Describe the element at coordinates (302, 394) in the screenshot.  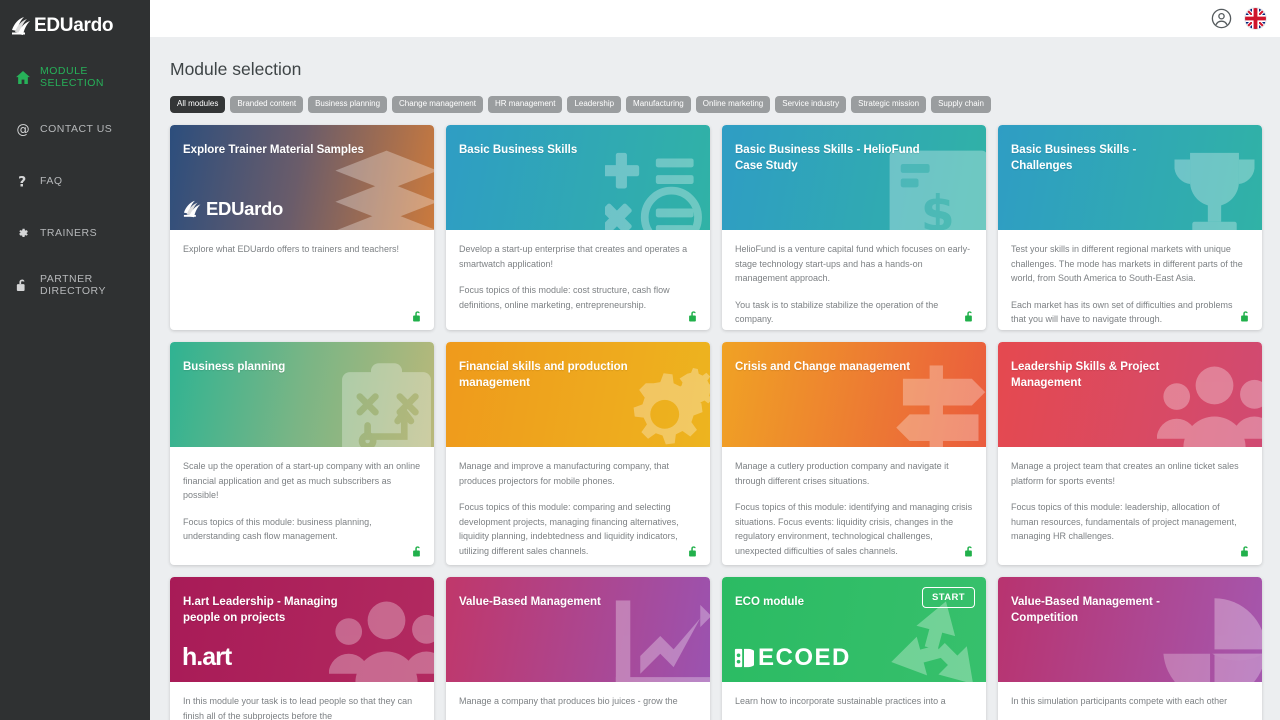
I see `card-header: Business planning` at that location.